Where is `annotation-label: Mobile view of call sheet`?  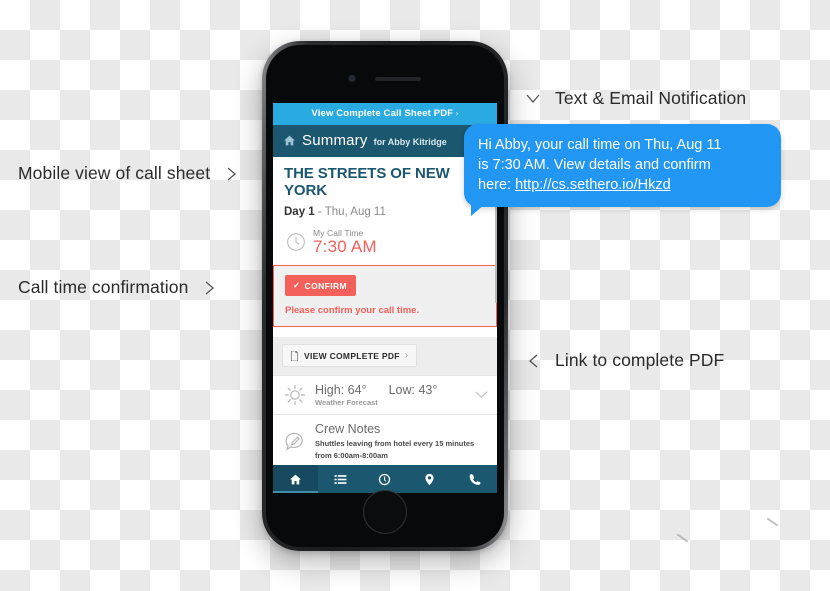 annotation-label: Mobile view of call sheet is located at coordinates (114, 173).